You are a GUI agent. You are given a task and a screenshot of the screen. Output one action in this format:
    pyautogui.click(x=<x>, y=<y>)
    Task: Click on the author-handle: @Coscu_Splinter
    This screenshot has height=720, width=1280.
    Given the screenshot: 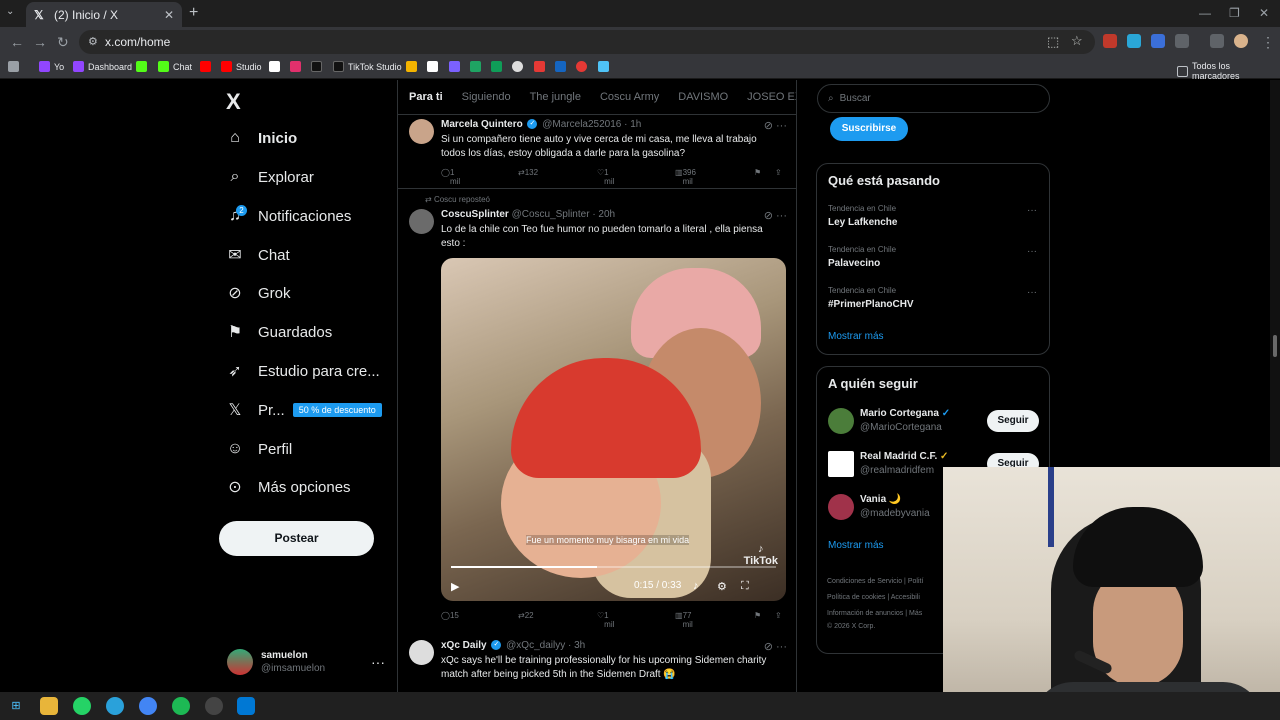 What is the action you would take?
    pyautogui.click(x=551, y=214)
    